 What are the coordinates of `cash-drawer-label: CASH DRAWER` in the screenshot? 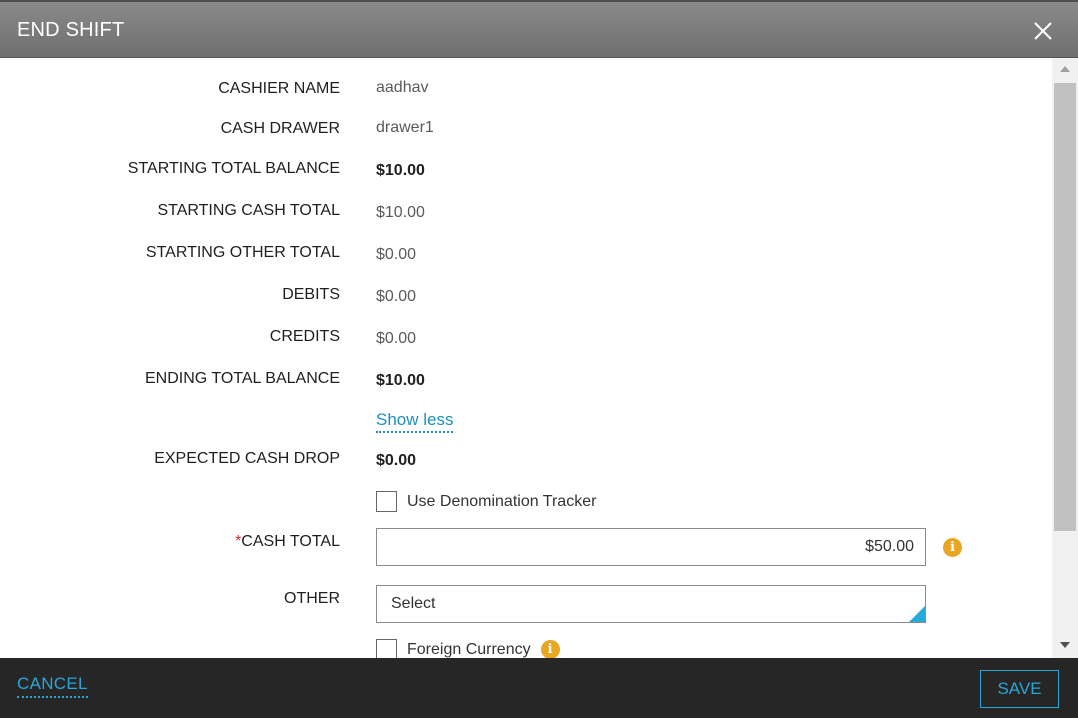 It's located at (280, 128).